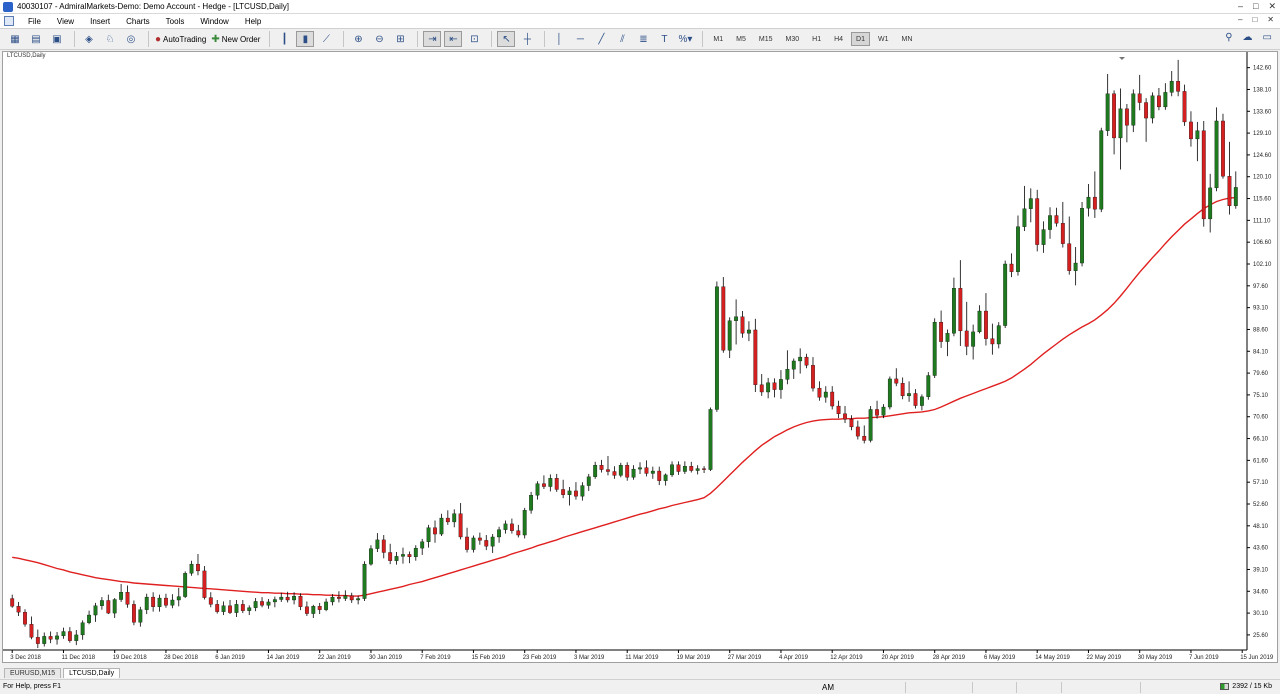 This screenshot has width=1280, height=694. Describe the element at coordinates (474, 39) in the screenshot. I see `indicators-icon: ⊡` at that location.